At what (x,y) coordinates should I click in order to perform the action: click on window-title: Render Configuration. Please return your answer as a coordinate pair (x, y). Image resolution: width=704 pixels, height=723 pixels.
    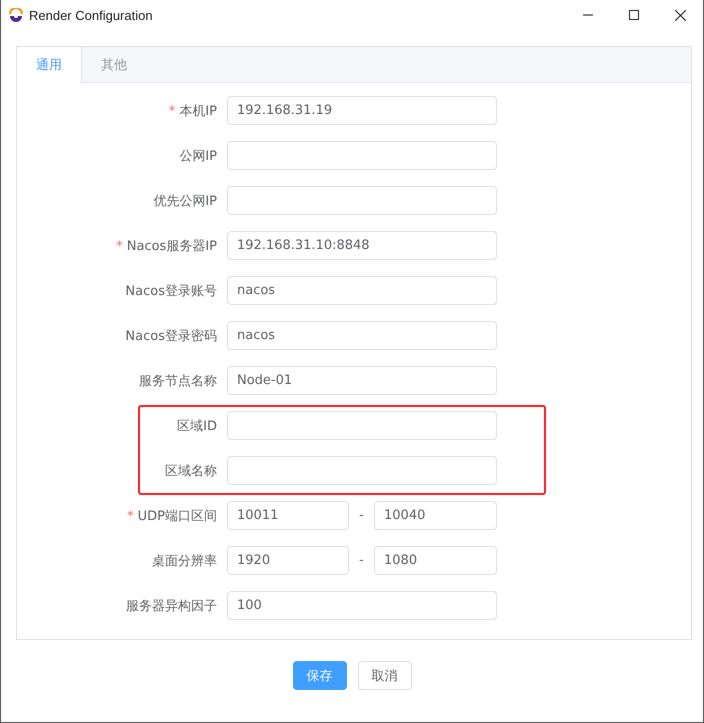
    Looking at the image, I should click on (91, 15).